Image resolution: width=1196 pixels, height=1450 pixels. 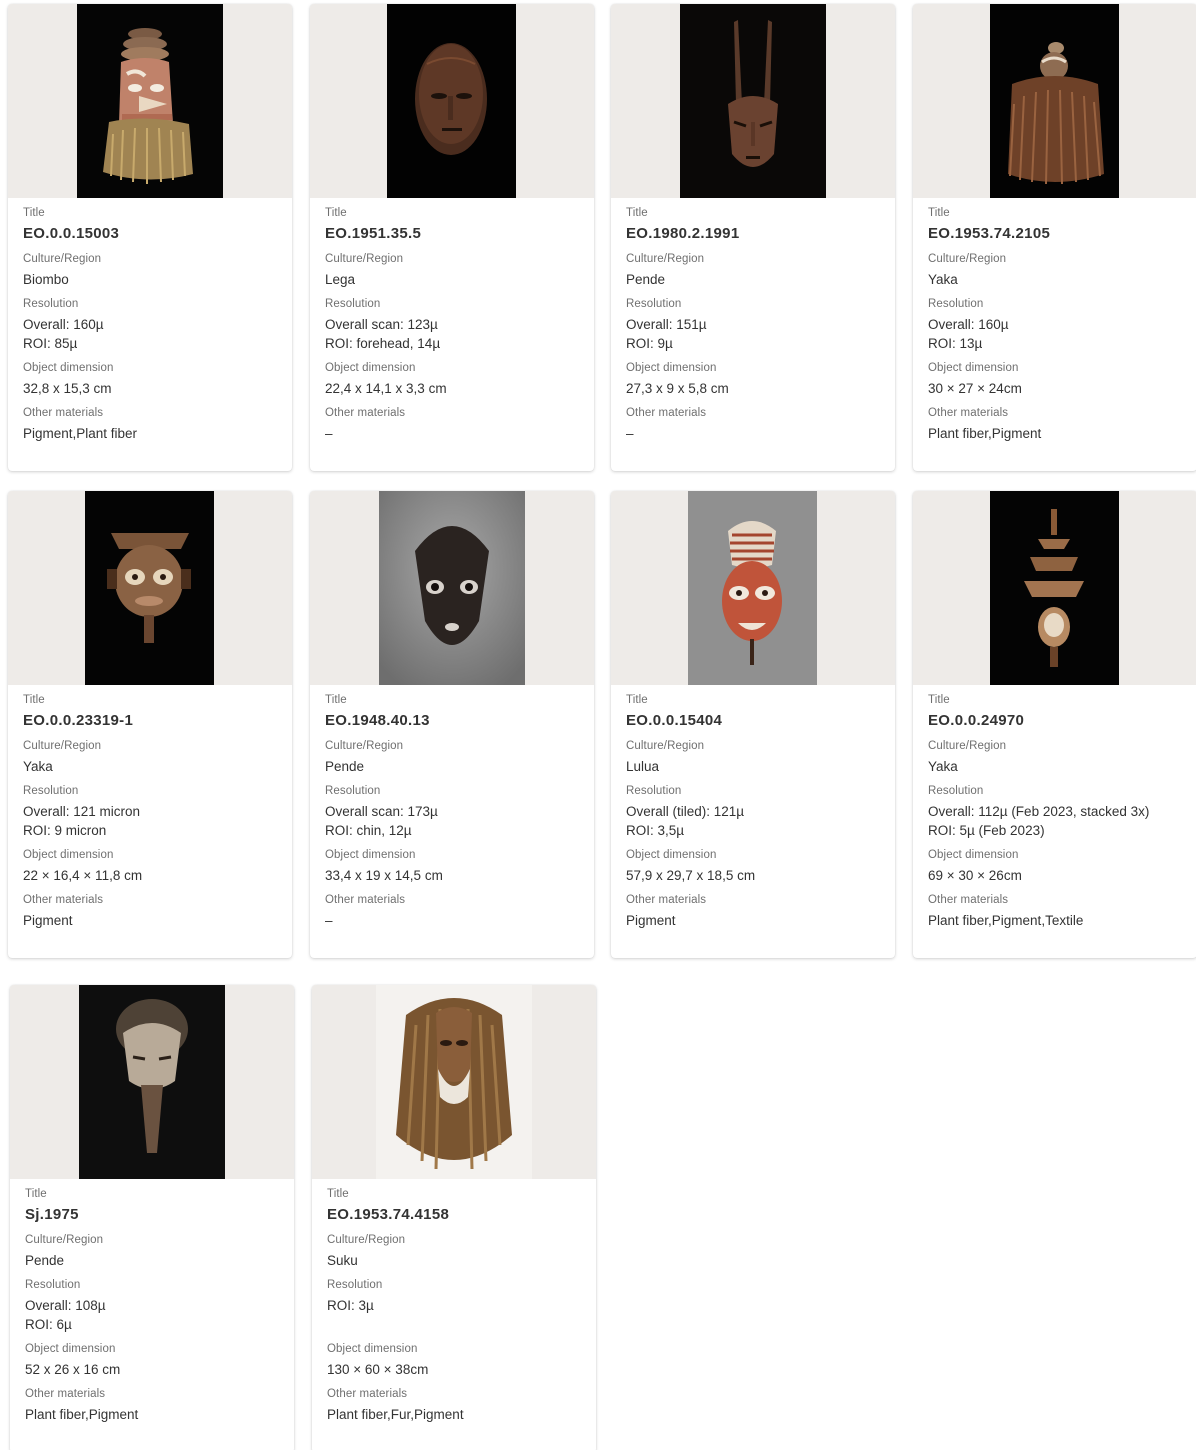 What do you see at coordinates (373, 233) in the screenshot?
I see `object-title: EO.1951.35.5` at bounding box center [373, 233].